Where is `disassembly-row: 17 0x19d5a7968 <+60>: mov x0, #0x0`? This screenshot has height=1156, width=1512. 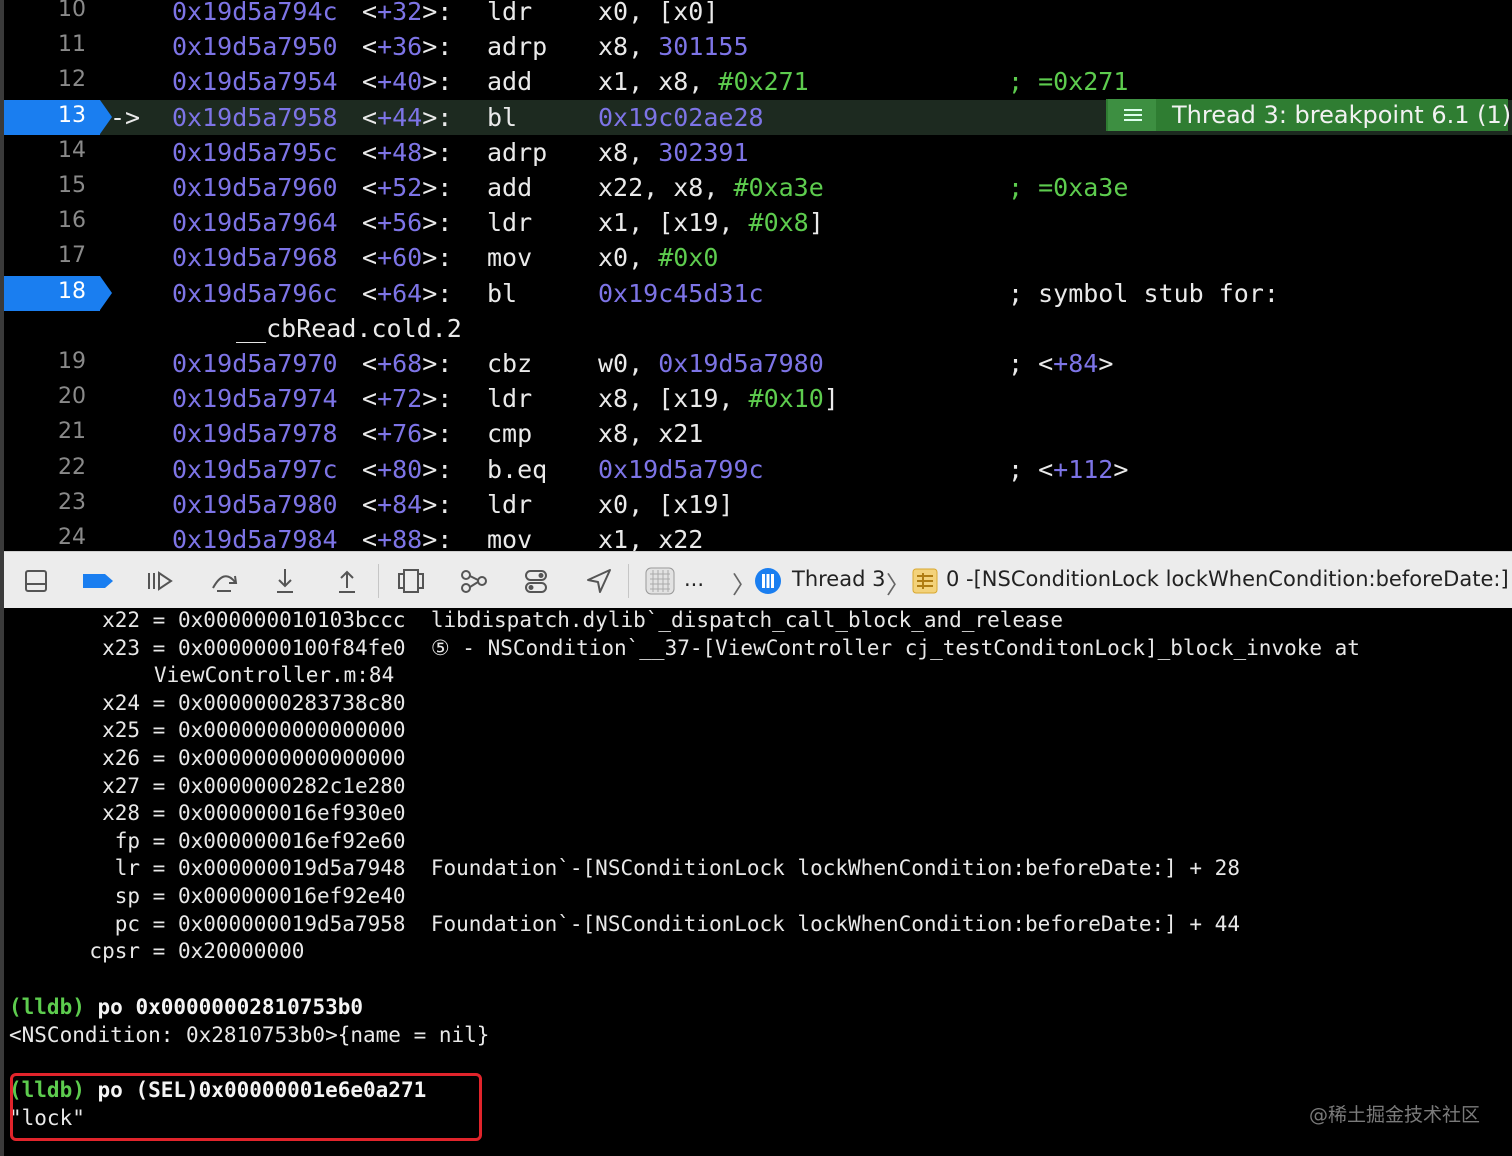
disassembly-row: 17 0x19d5a7968 <+60>: mov x0, #0x0 is located at coordinates (758, 257).